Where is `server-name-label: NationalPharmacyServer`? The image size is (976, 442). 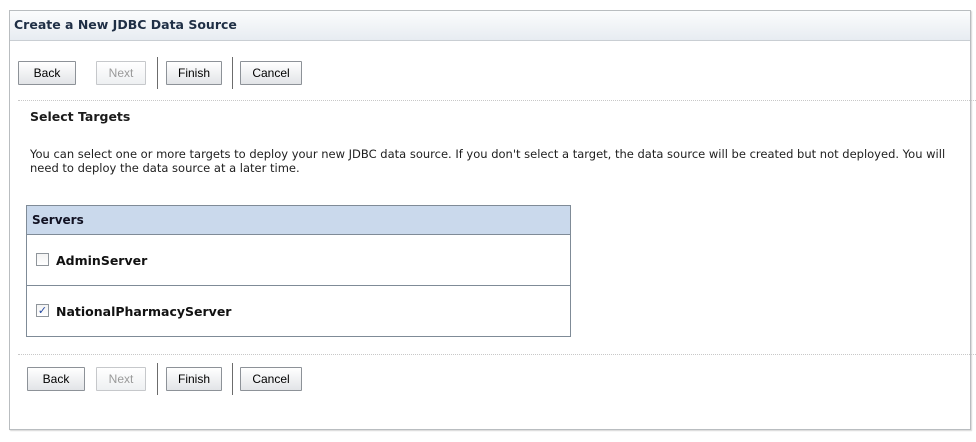
server-name-label: NationalPharmacyServer is located at coordinates (144, 311).